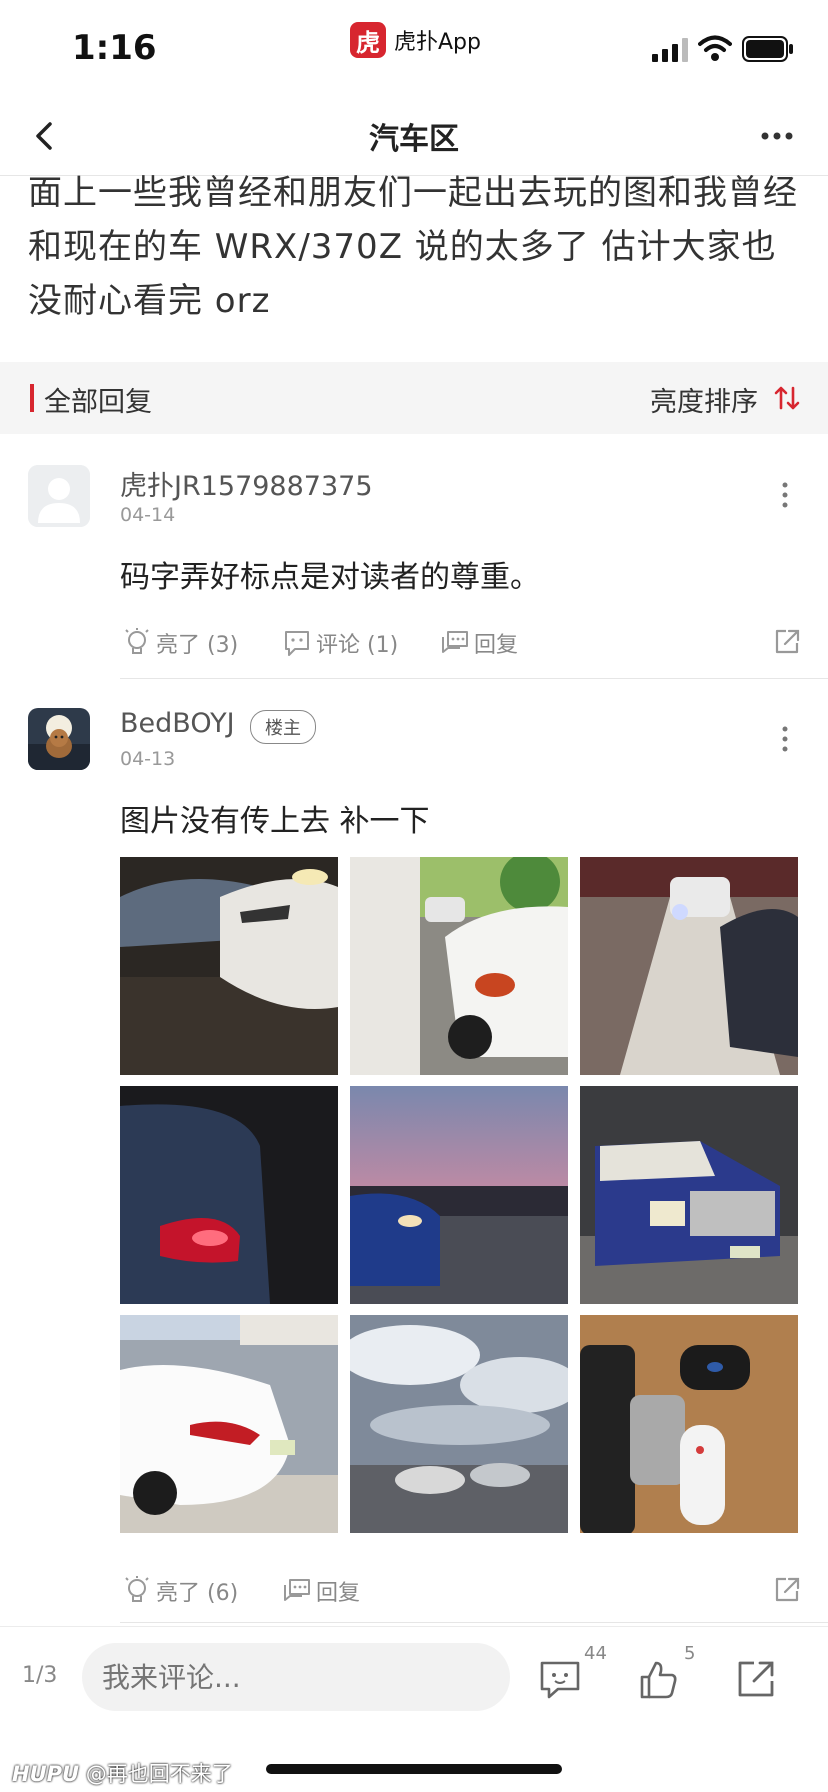 Image resolution: width=828 pixels, height=1792 pixels. I want to click on watermark: HUPU @再也回不来了, so click(122, 1773).